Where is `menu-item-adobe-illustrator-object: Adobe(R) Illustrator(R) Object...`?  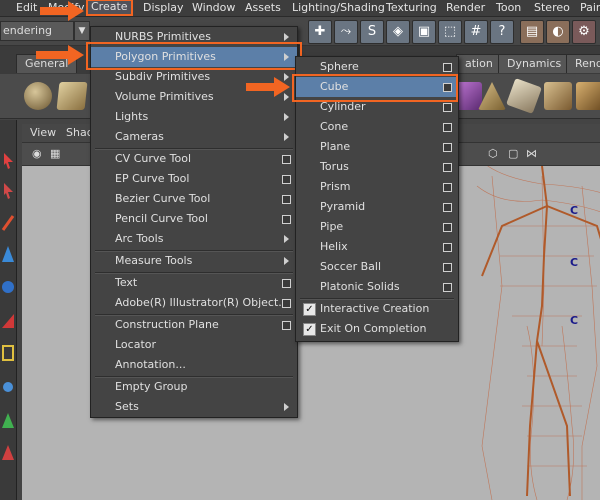
menu-item-adobe-illustrator-object: Adobe(R) Illustrator(R) Object... is located at coordinates (194, 303).